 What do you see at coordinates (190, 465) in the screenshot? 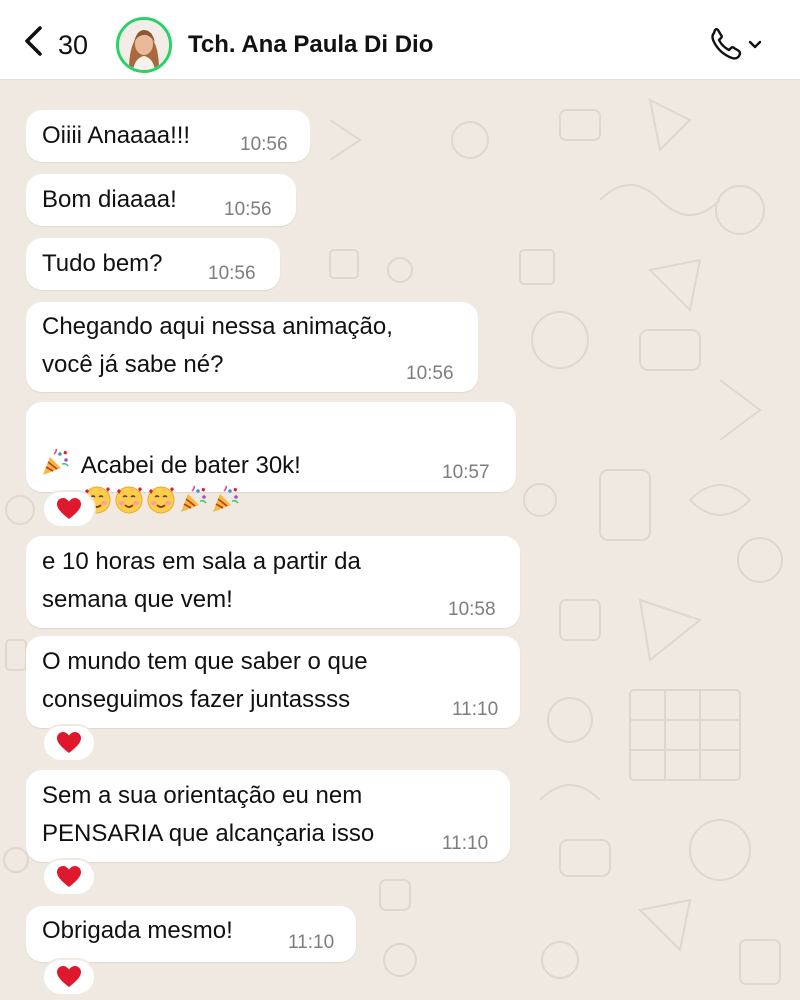
I see `message-text-content: Acabei de bater 30k!` at bounding box center [190, 465].